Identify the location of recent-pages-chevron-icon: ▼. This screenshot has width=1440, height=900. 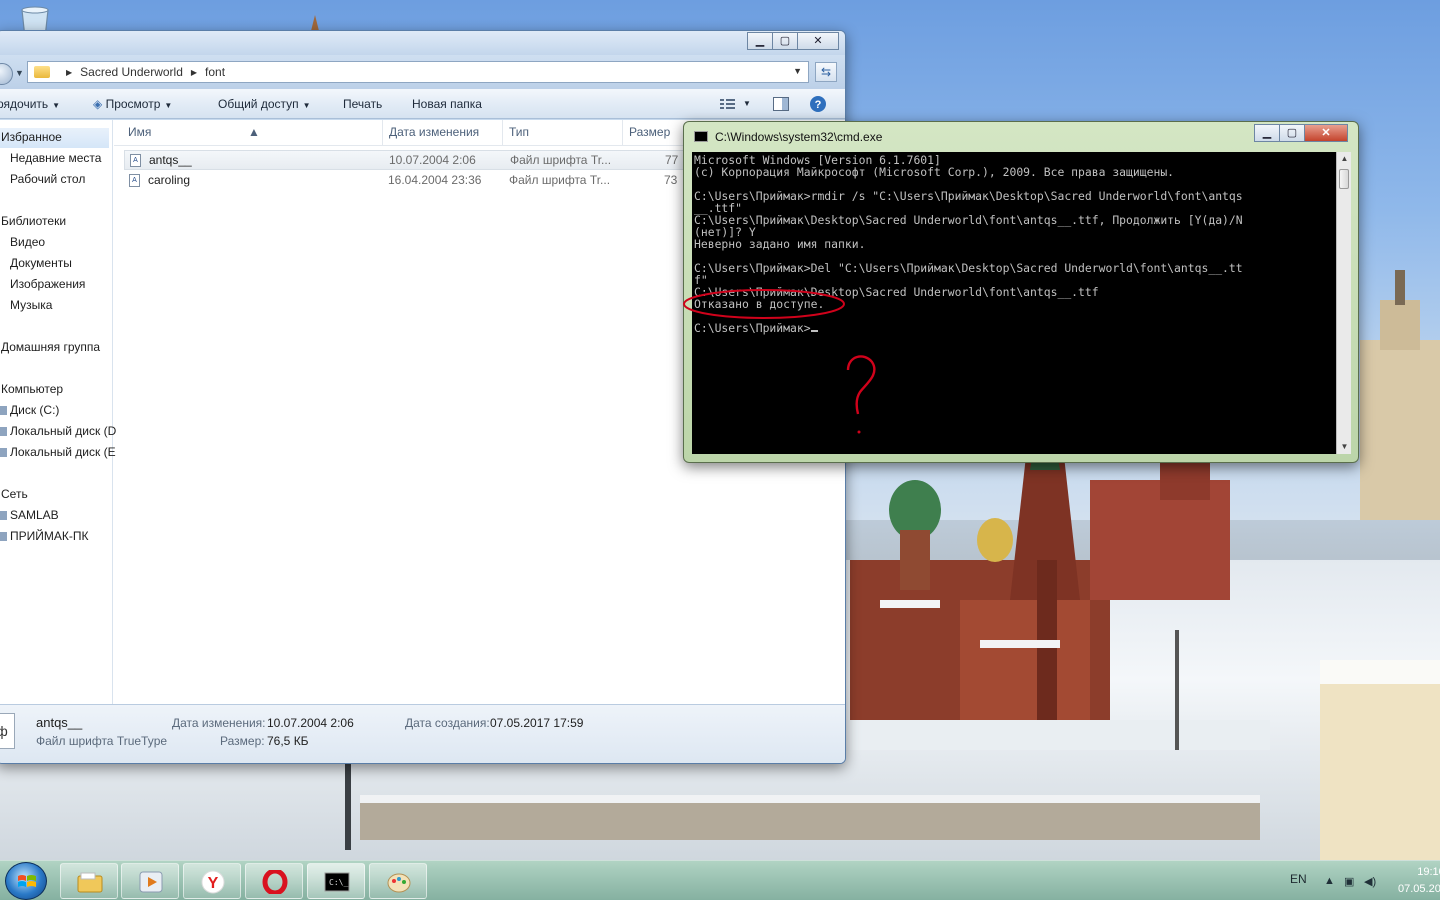
(19, 73).